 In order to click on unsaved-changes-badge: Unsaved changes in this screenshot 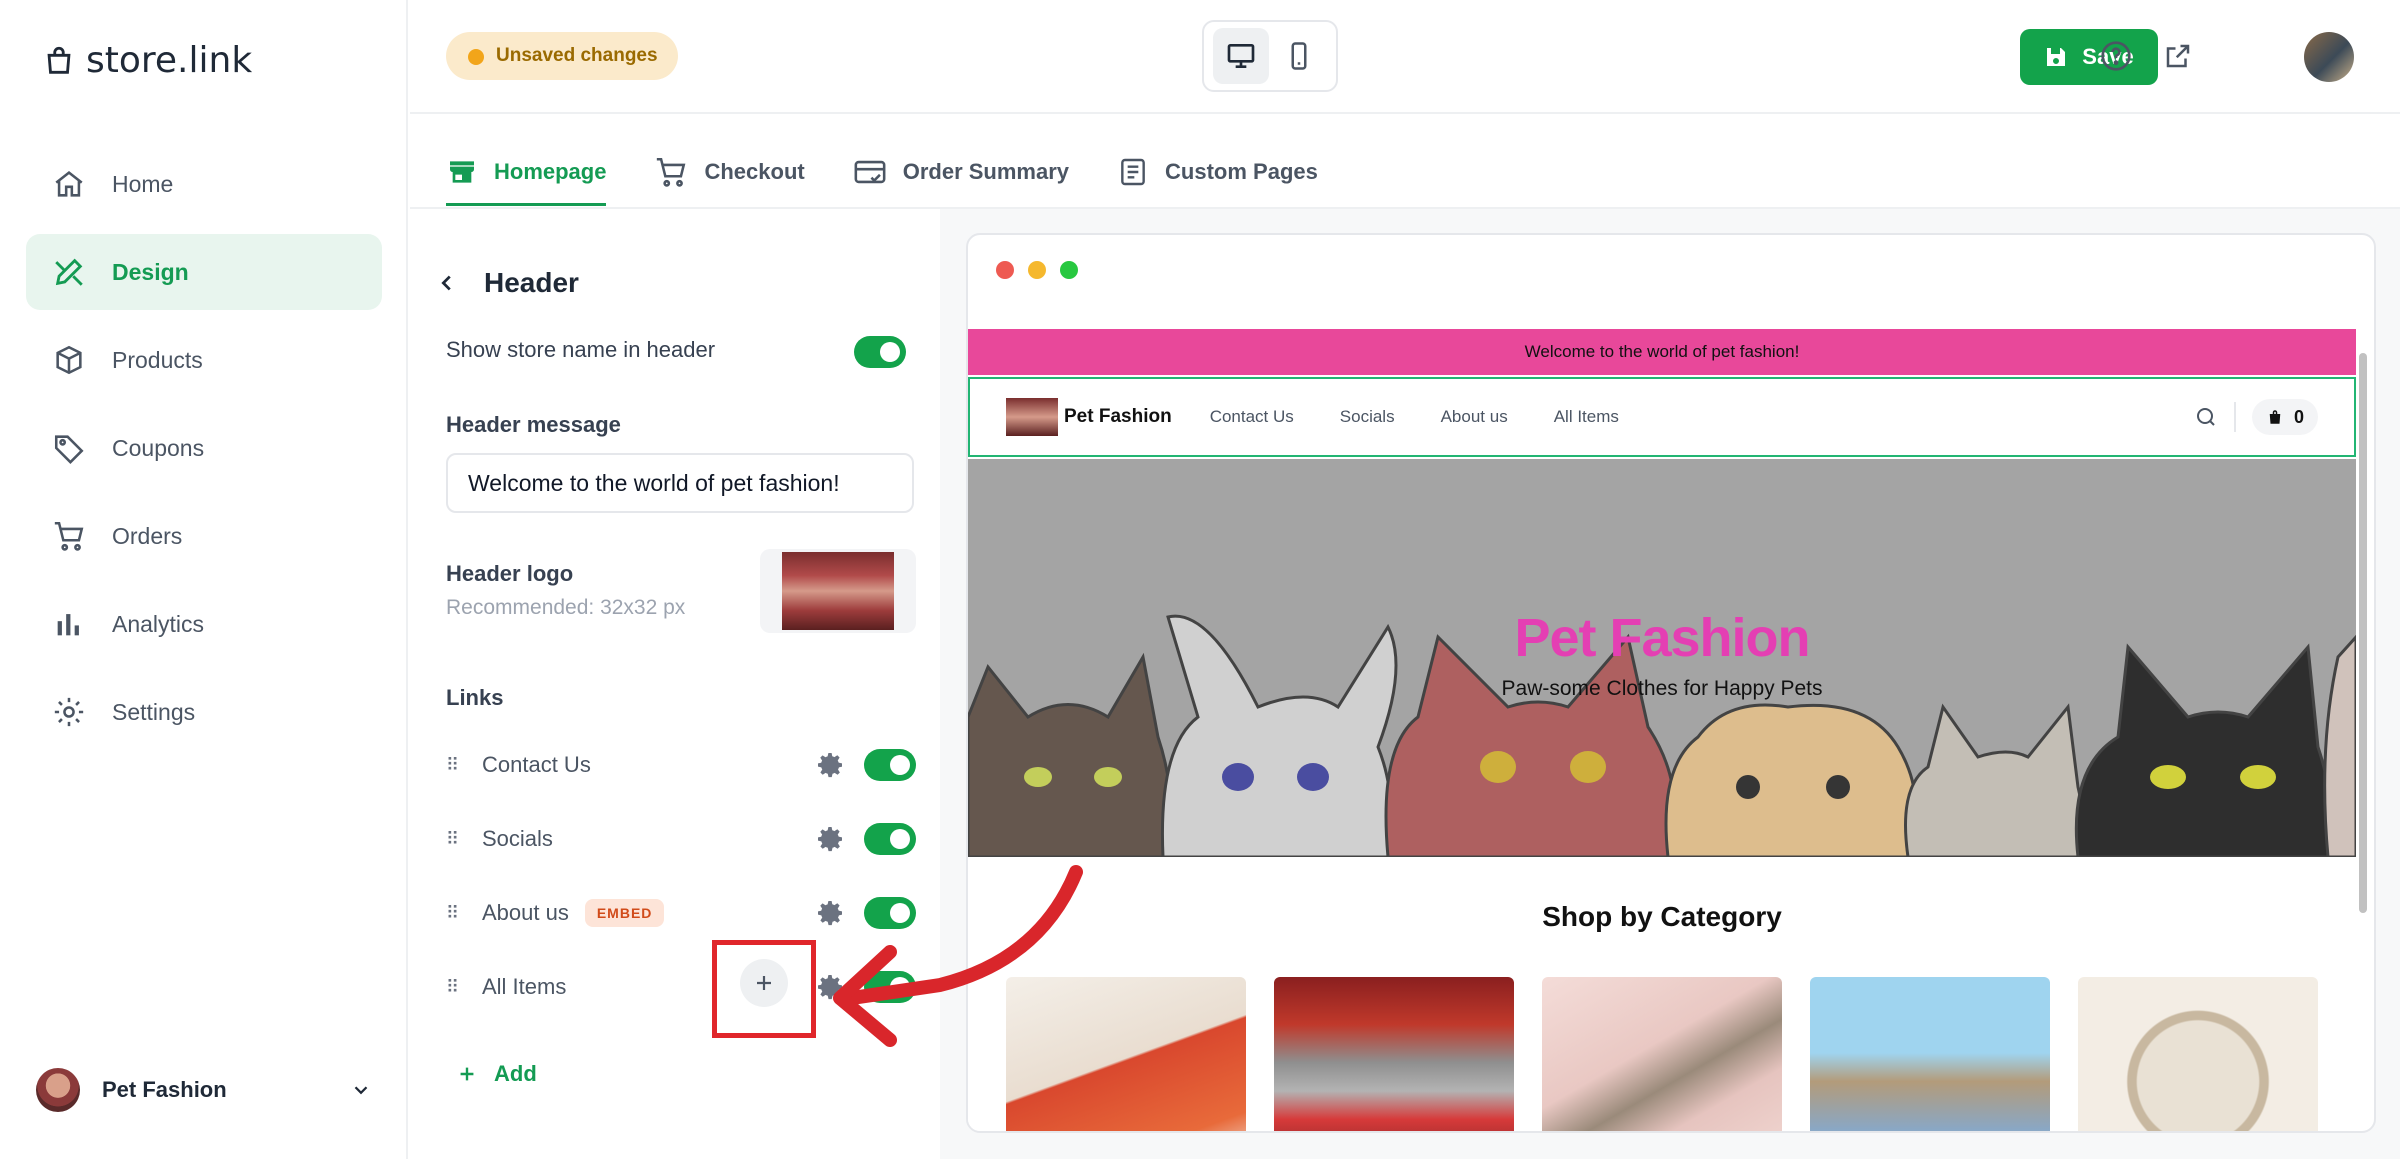, I will do `click(562, 56)`.